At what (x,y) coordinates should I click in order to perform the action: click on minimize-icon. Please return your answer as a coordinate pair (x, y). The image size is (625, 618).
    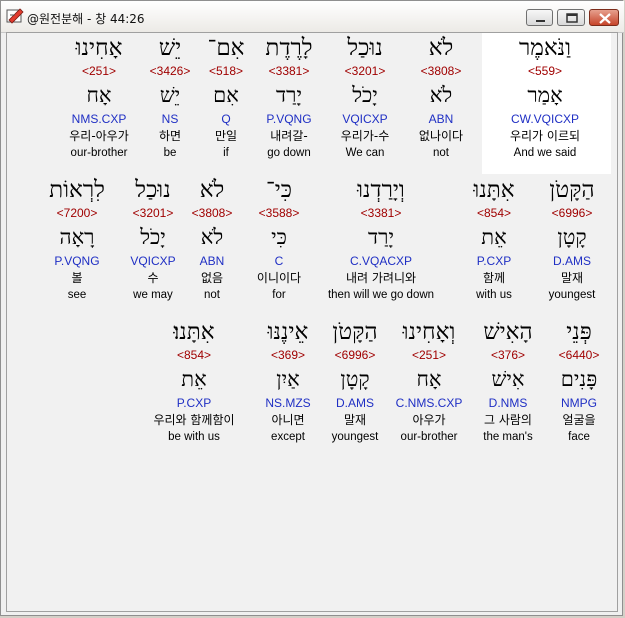
    Looking at the image, I should click on (540, 21).